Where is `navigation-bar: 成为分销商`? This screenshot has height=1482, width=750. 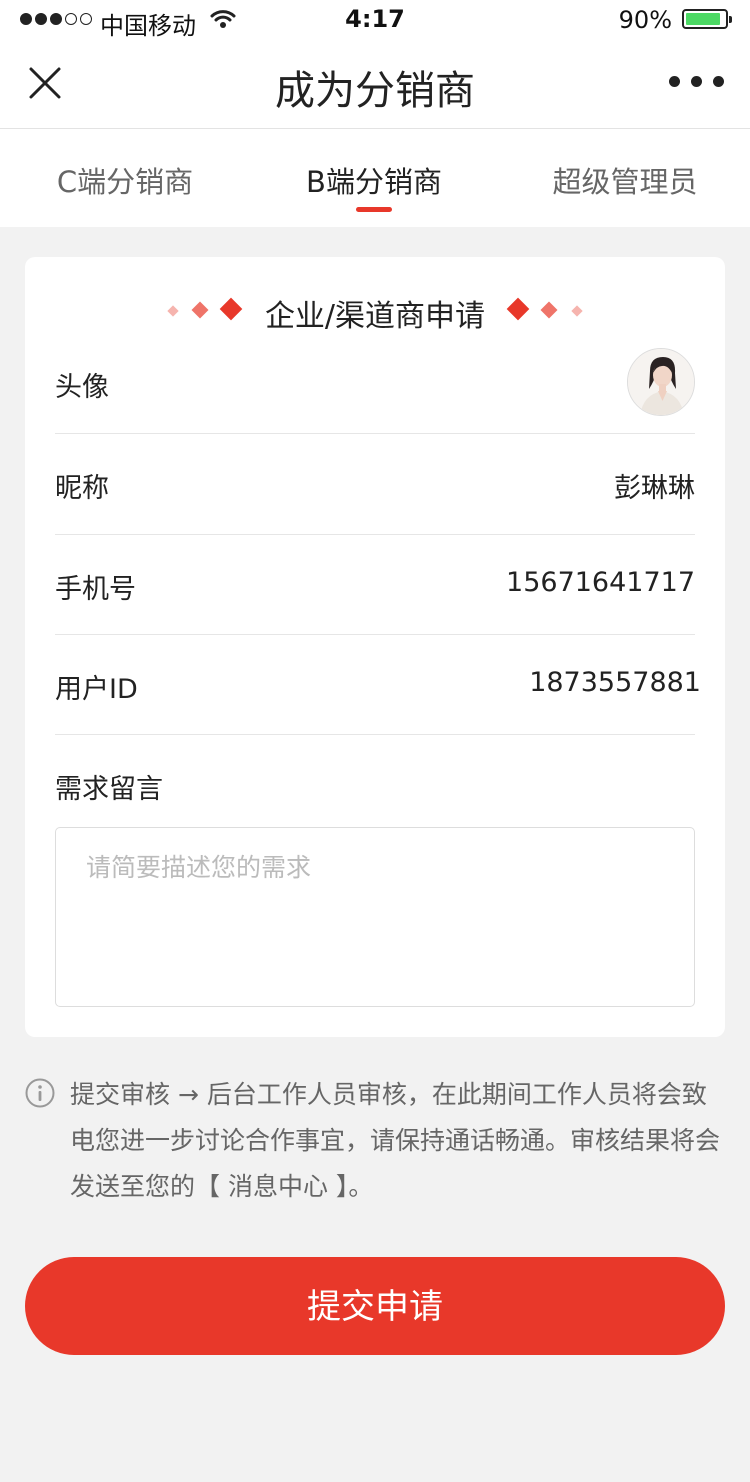 navigation-bar: 成为分销商 is located at coordinates (375, 84).